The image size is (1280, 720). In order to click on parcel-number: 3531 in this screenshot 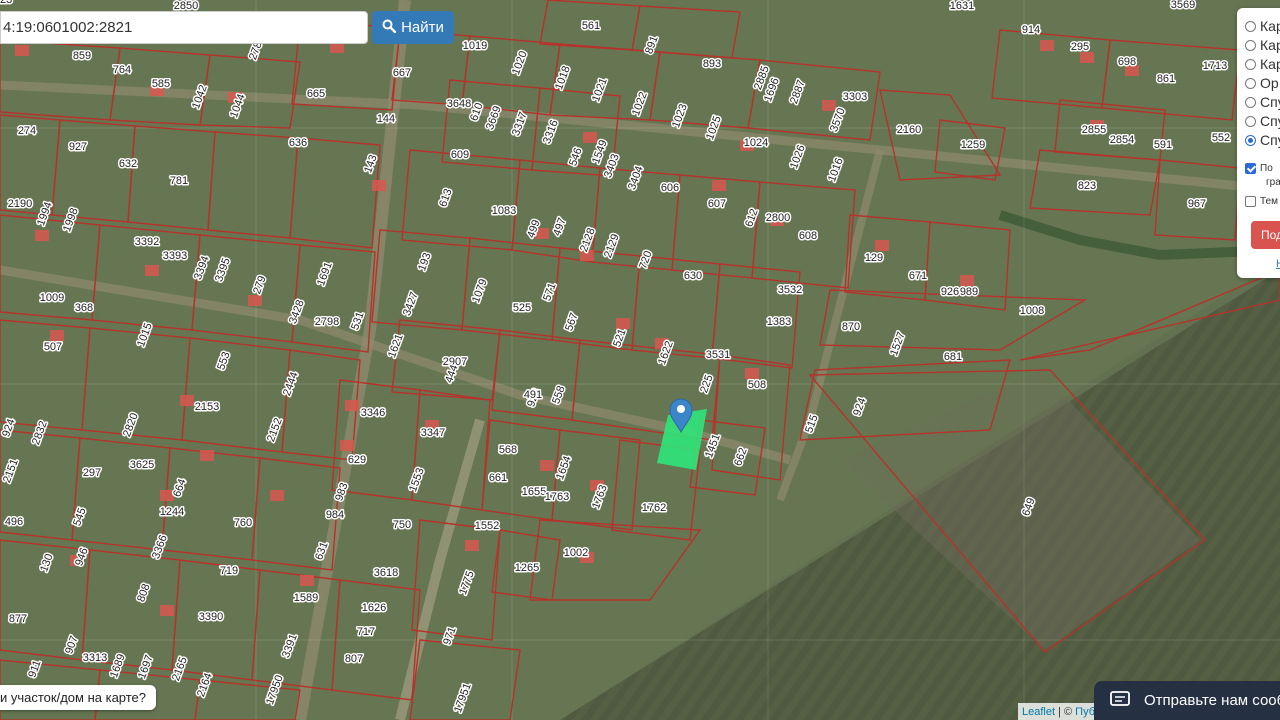, I will do `click(718, 355)`.